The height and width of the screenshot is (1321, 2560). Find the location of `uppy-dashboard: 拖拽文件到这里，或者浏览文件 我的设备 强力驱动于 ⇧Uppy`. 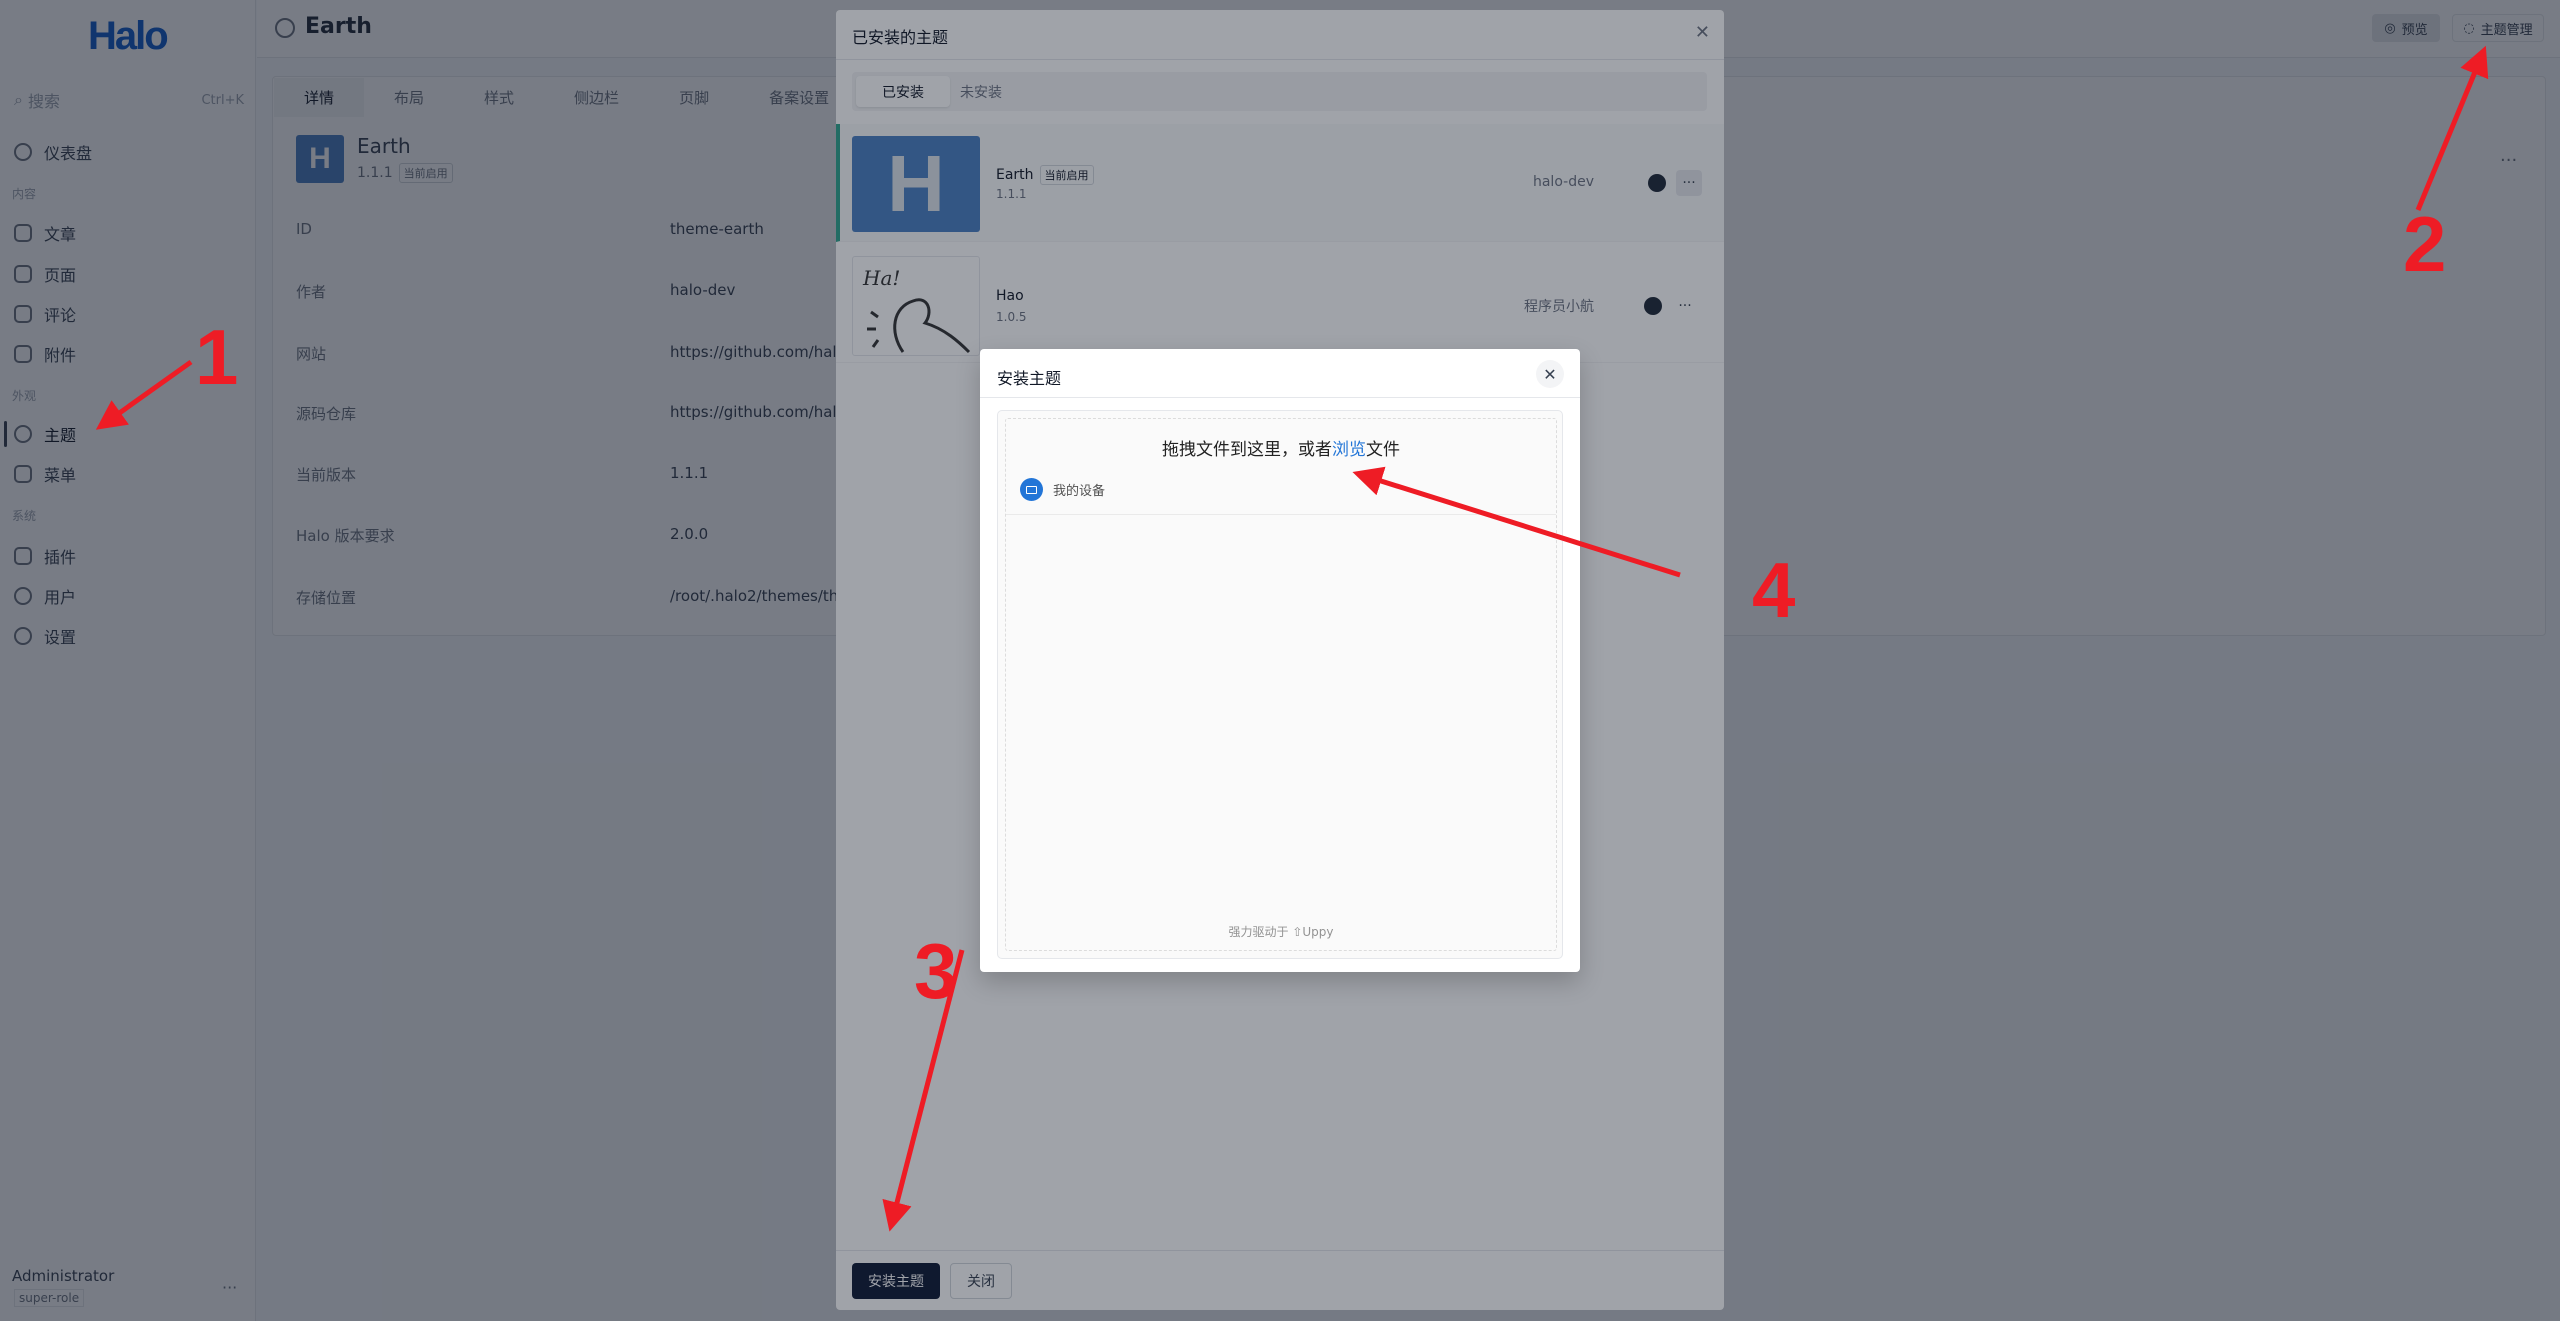

uppy-dashboard: 拖拽文件到这里，或者浏览文件 我的设备 强力驱动于 ⇧Uppy is located at coordinates (1280, 684).